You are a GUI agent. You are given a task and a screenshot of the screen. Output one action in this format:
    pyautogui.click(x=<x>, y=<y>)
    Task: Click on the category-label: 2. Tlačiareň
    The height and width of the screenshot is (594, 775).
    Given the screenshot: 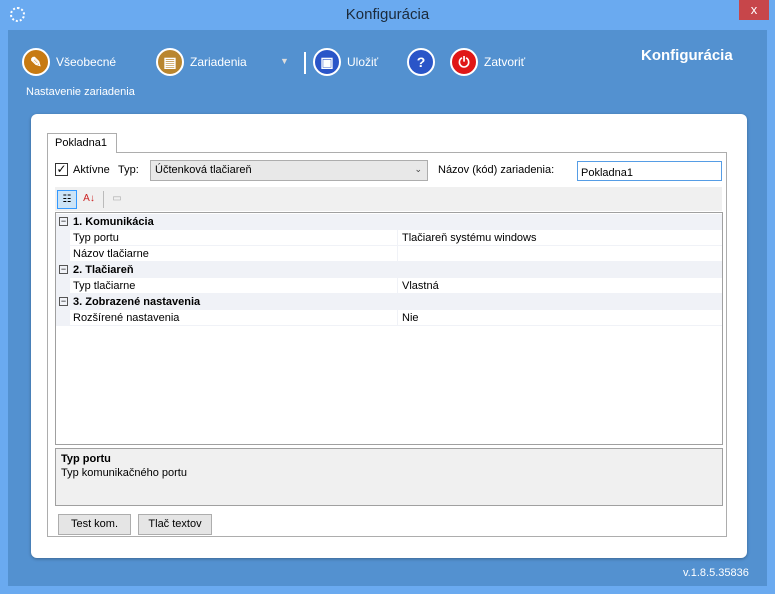 What is the action you would take?
    pyautogui.click(x=103, y=270)
    